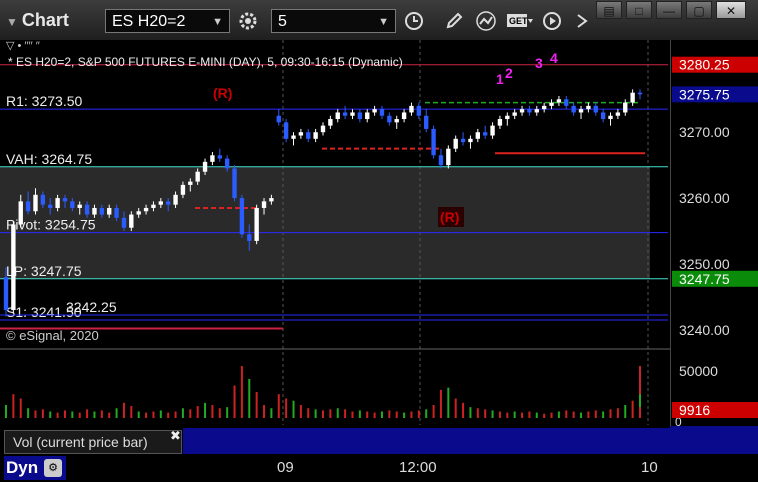 Image resolution: width=758 pixels, height=482 pixels. Describe the element at coordinates (333, 21) in the screenshot. I see `interval-combo: 5 ▼` at that location.